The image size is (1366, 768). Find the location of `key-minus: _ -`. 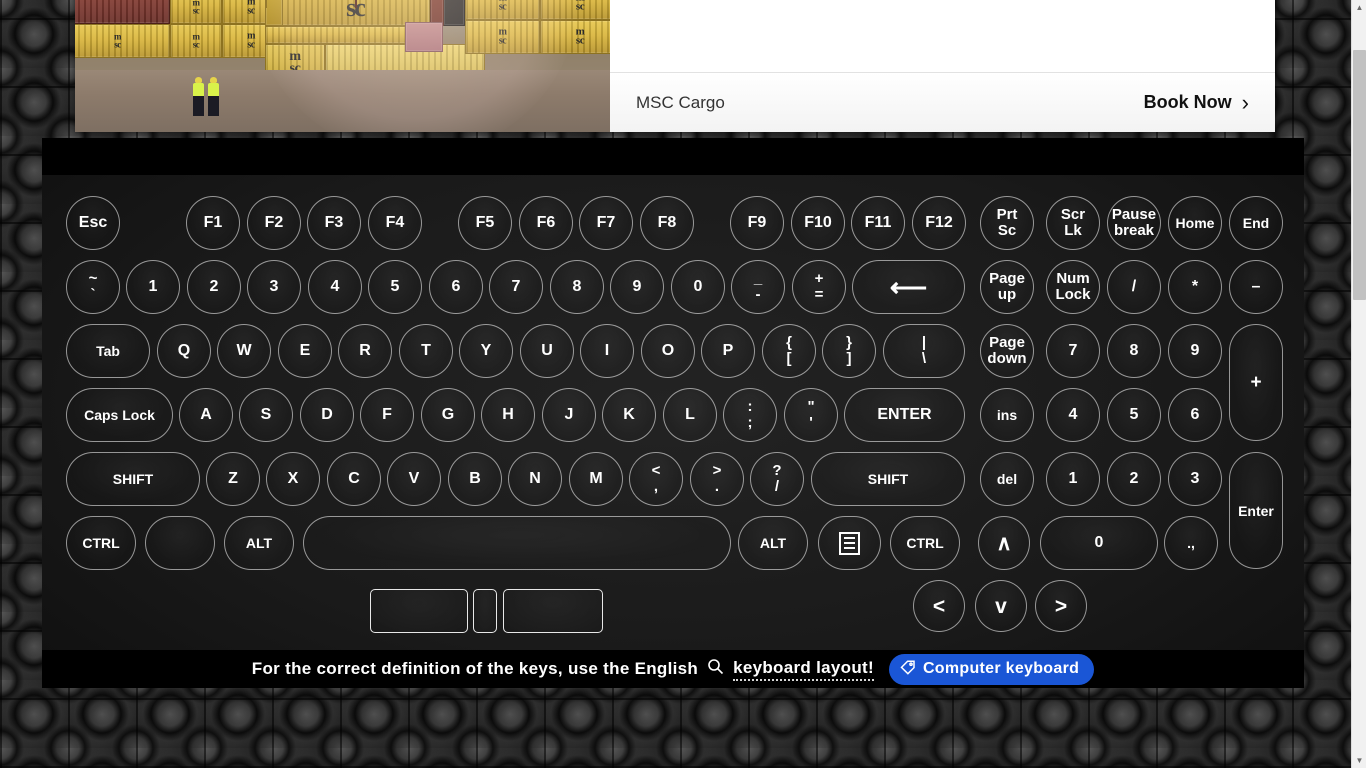

key-minus: _ - is located at coordinates (758, 287).